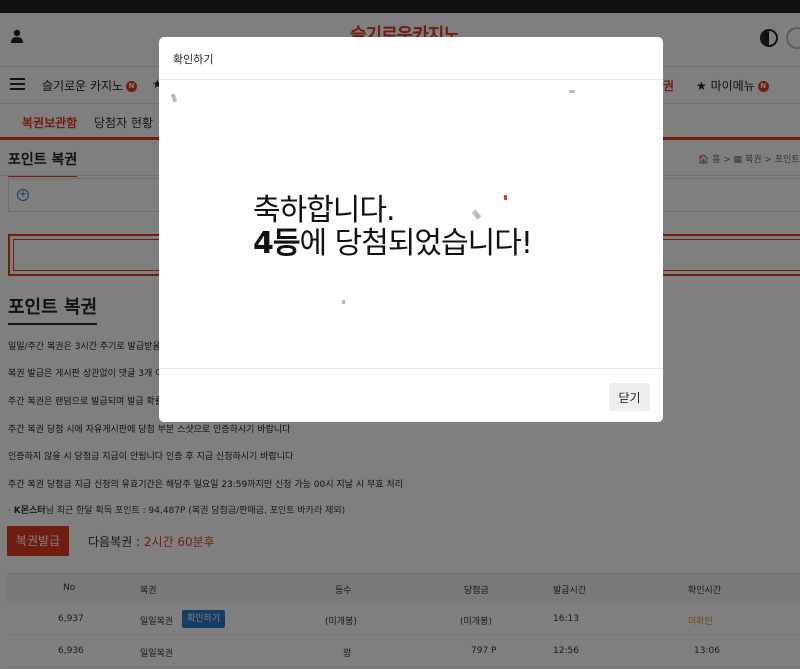 The height and width of the screenshot is (669, 800). I want to click on prize-rank-line: 4등에 당첨되었습니다!, so click(393, 240).